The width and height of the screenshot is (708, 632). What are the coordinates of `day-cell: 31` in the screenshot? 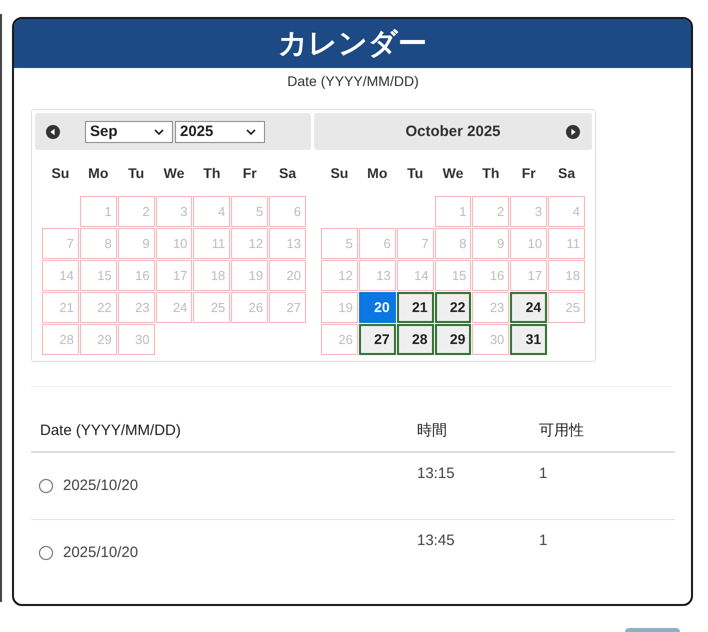 It's located at (529, 339).